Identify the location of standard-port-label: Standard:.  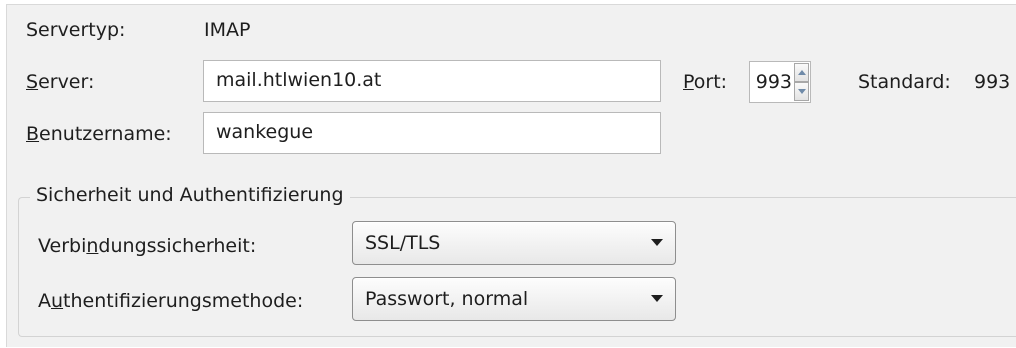
(904, 82).